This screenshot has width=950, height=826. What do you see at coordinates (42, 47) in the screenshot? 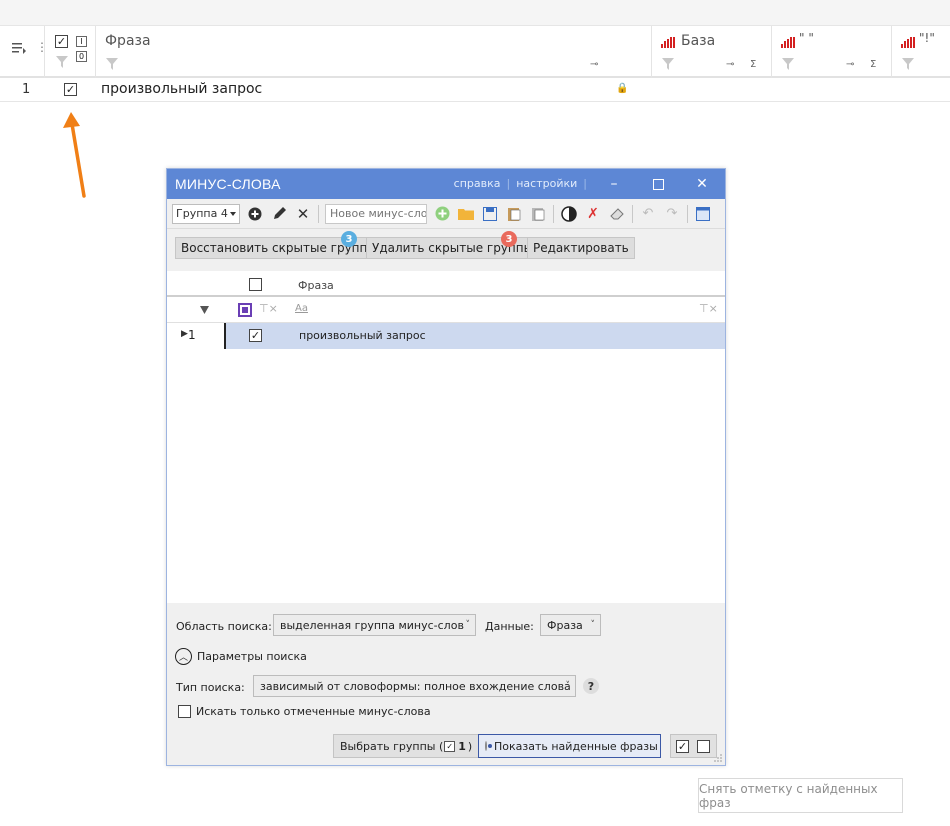
I see `column-menu-icon: ⋮` at bounding box center [42, 47].